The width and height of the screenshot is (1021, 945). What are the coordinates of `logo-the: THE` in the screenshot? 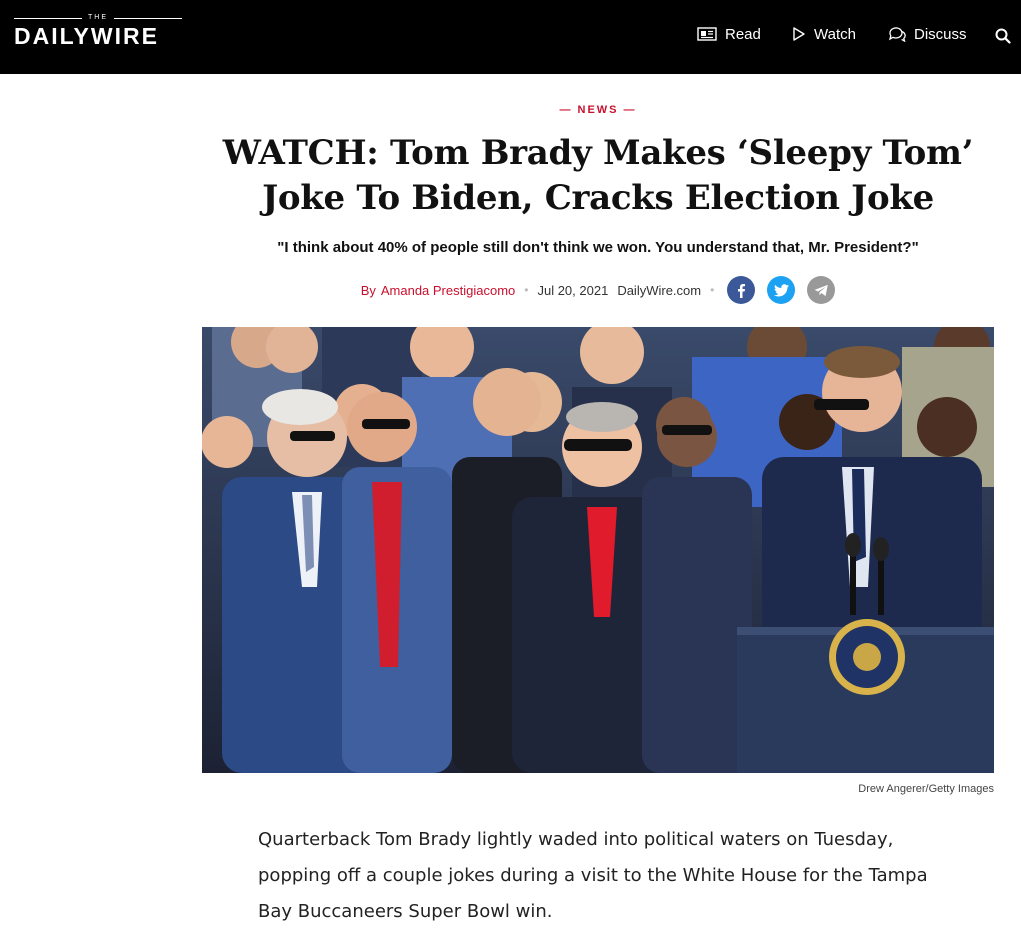 It's located at (98, 18).